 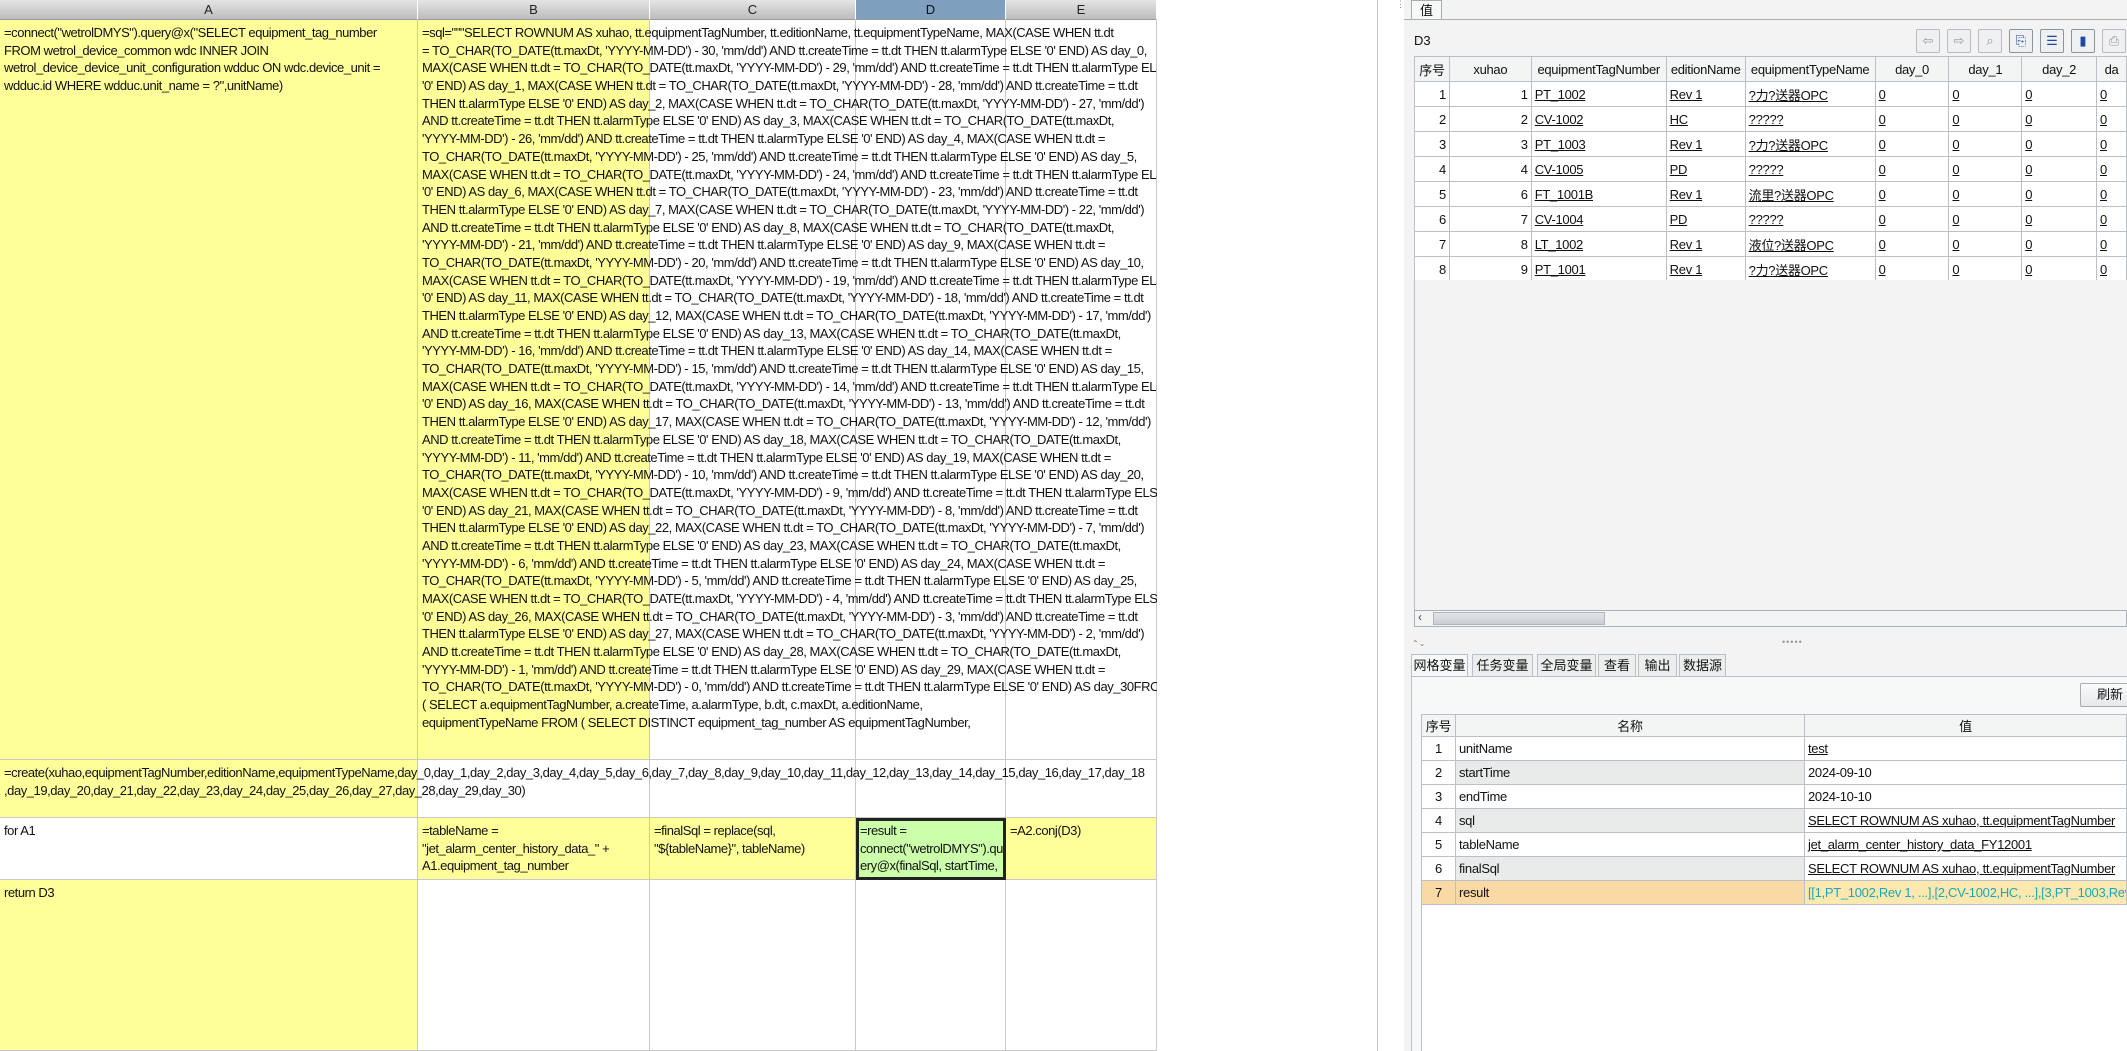 I want to click on table-cell: HC, so click(x=1705, y=119).